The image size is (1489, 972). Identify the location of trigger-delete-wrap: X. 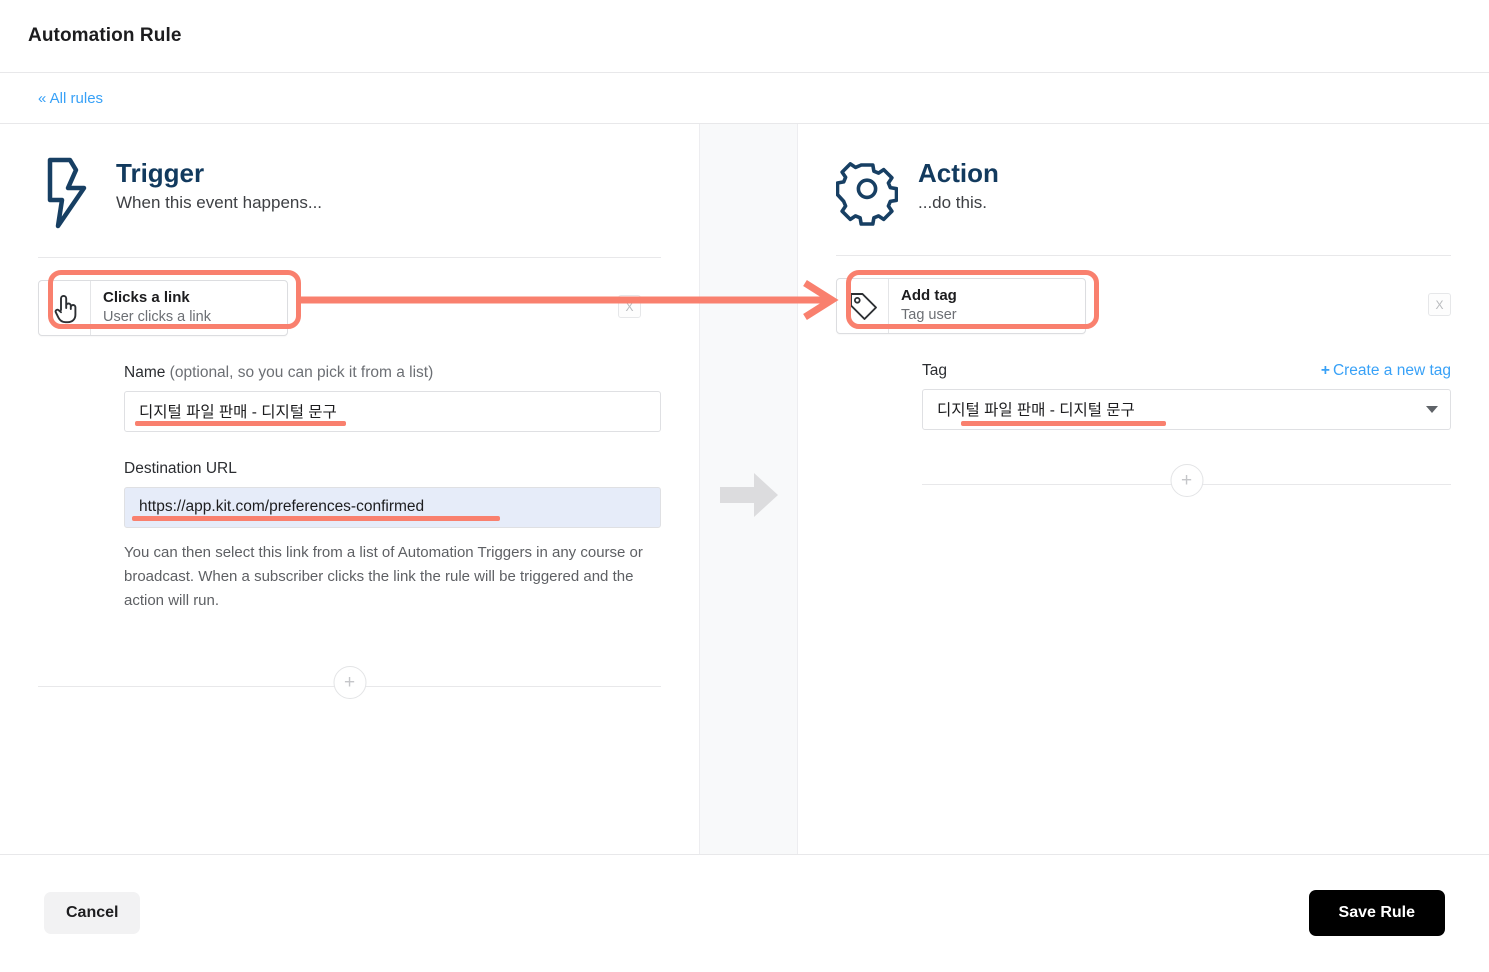
(629, 299).